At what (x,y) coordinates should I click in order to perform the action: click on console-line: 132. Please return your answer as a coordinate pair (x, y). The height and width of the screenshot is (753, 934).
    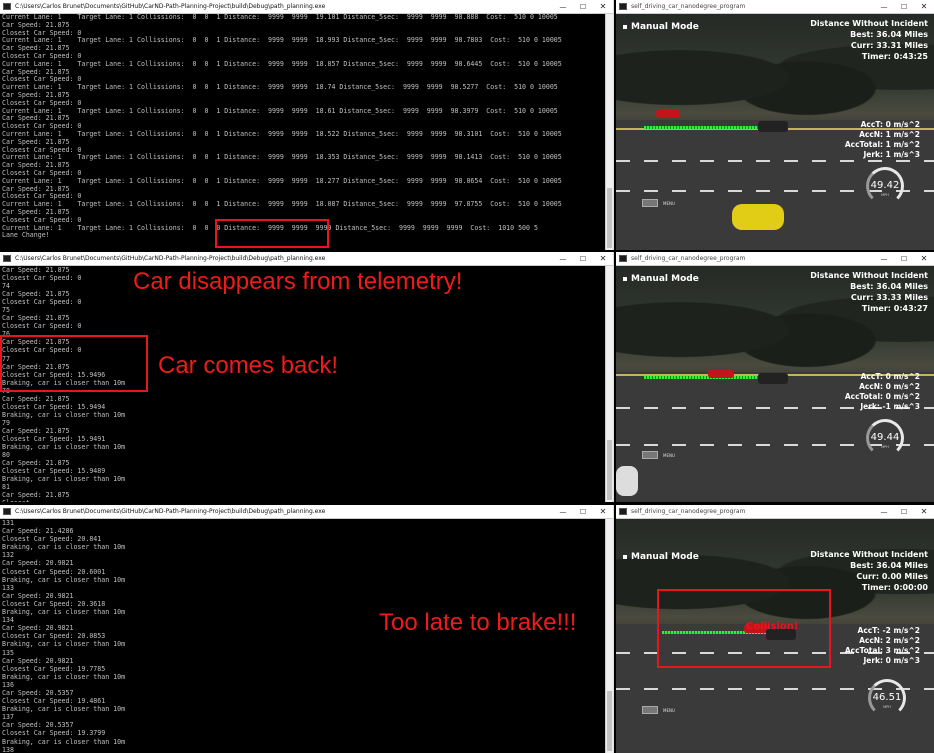
    Looking at the image, I should click on (8, 555).